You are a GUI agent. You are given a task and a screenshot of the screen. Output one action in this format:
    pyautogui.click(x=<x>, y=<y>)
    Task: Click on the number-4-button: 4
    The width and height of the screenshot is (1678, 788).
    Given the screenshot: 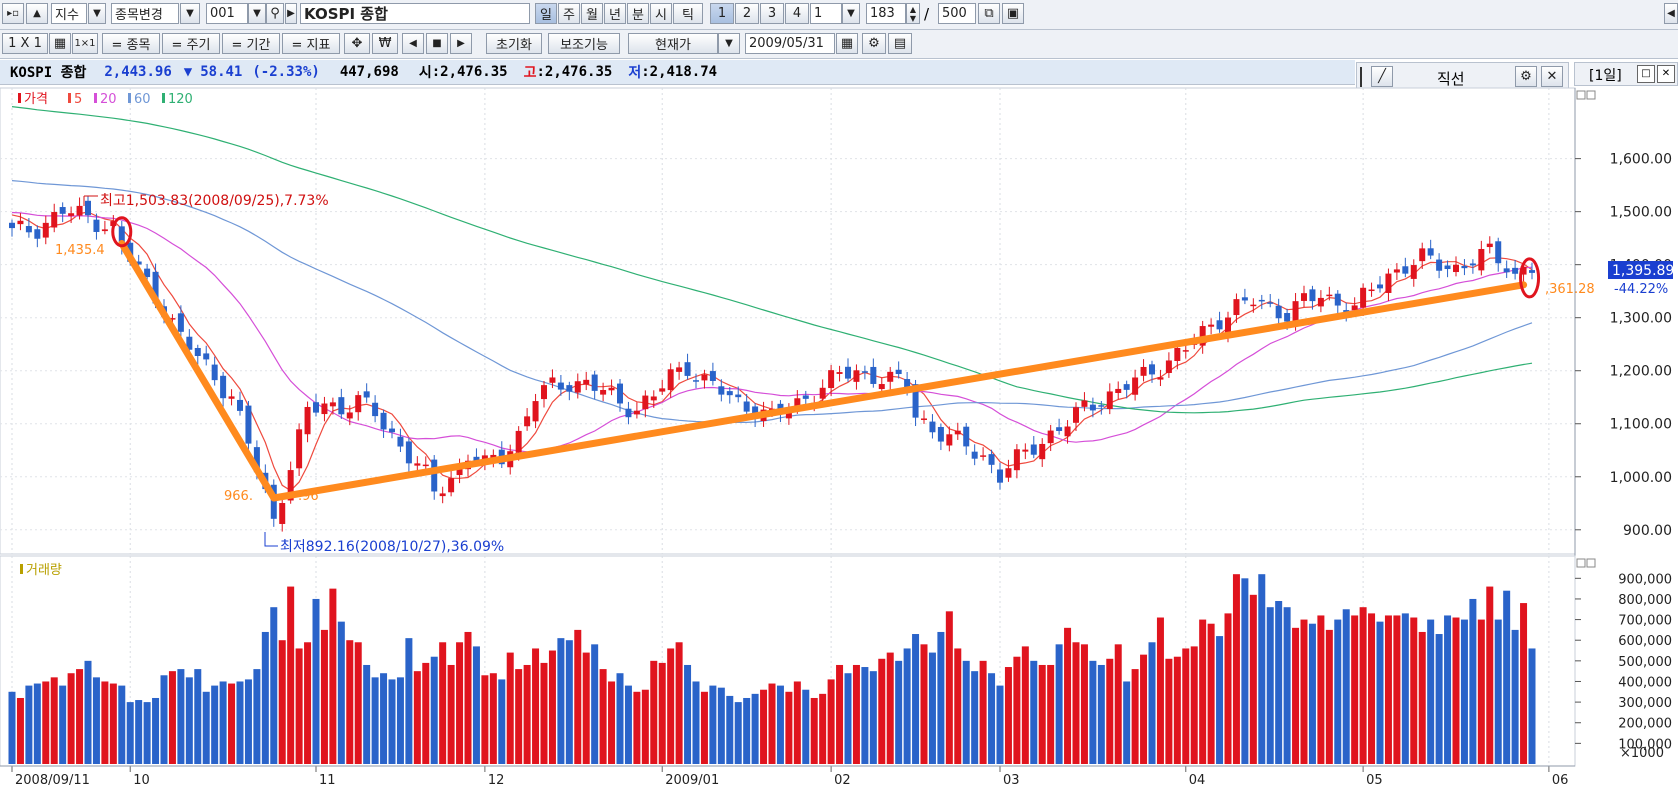 What is the action you would take?
    pyautogui.click(x=797, y=13)
    